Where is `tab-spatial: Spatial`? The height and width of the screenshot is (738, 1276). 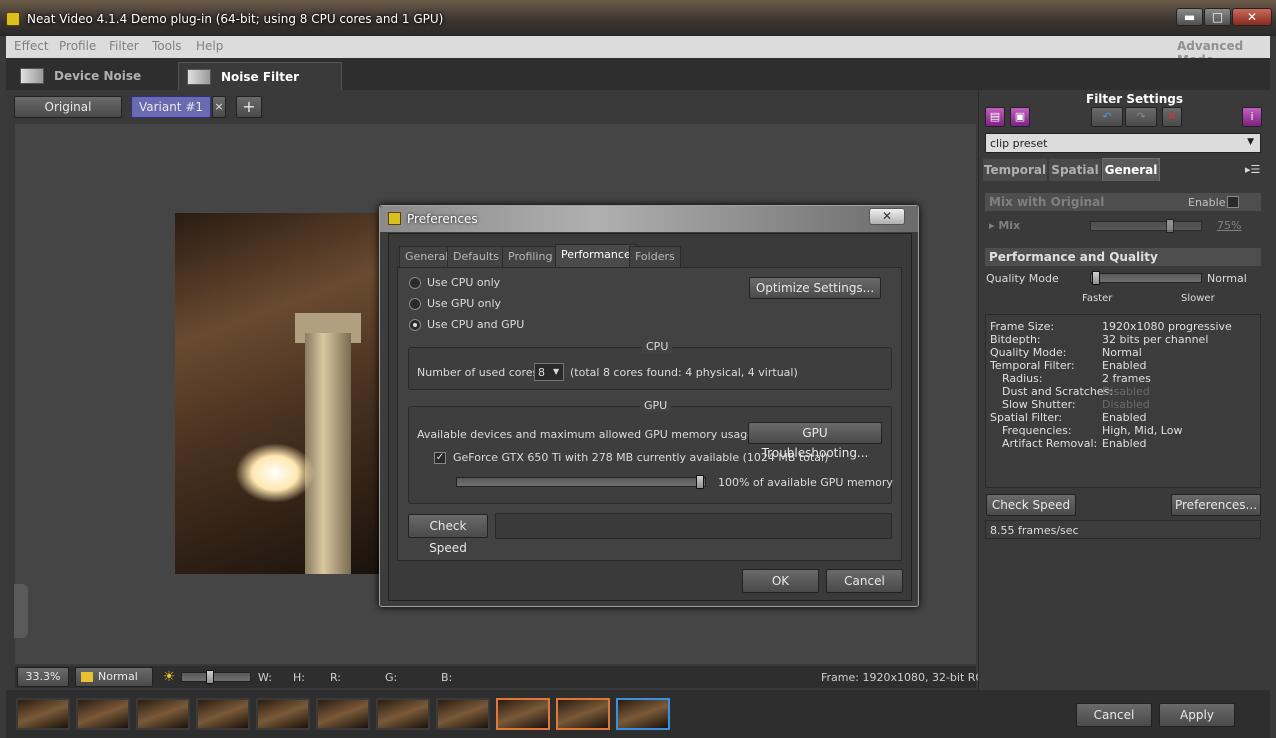
tab-spatial: Spatial is located at coordinates (1075, 170).